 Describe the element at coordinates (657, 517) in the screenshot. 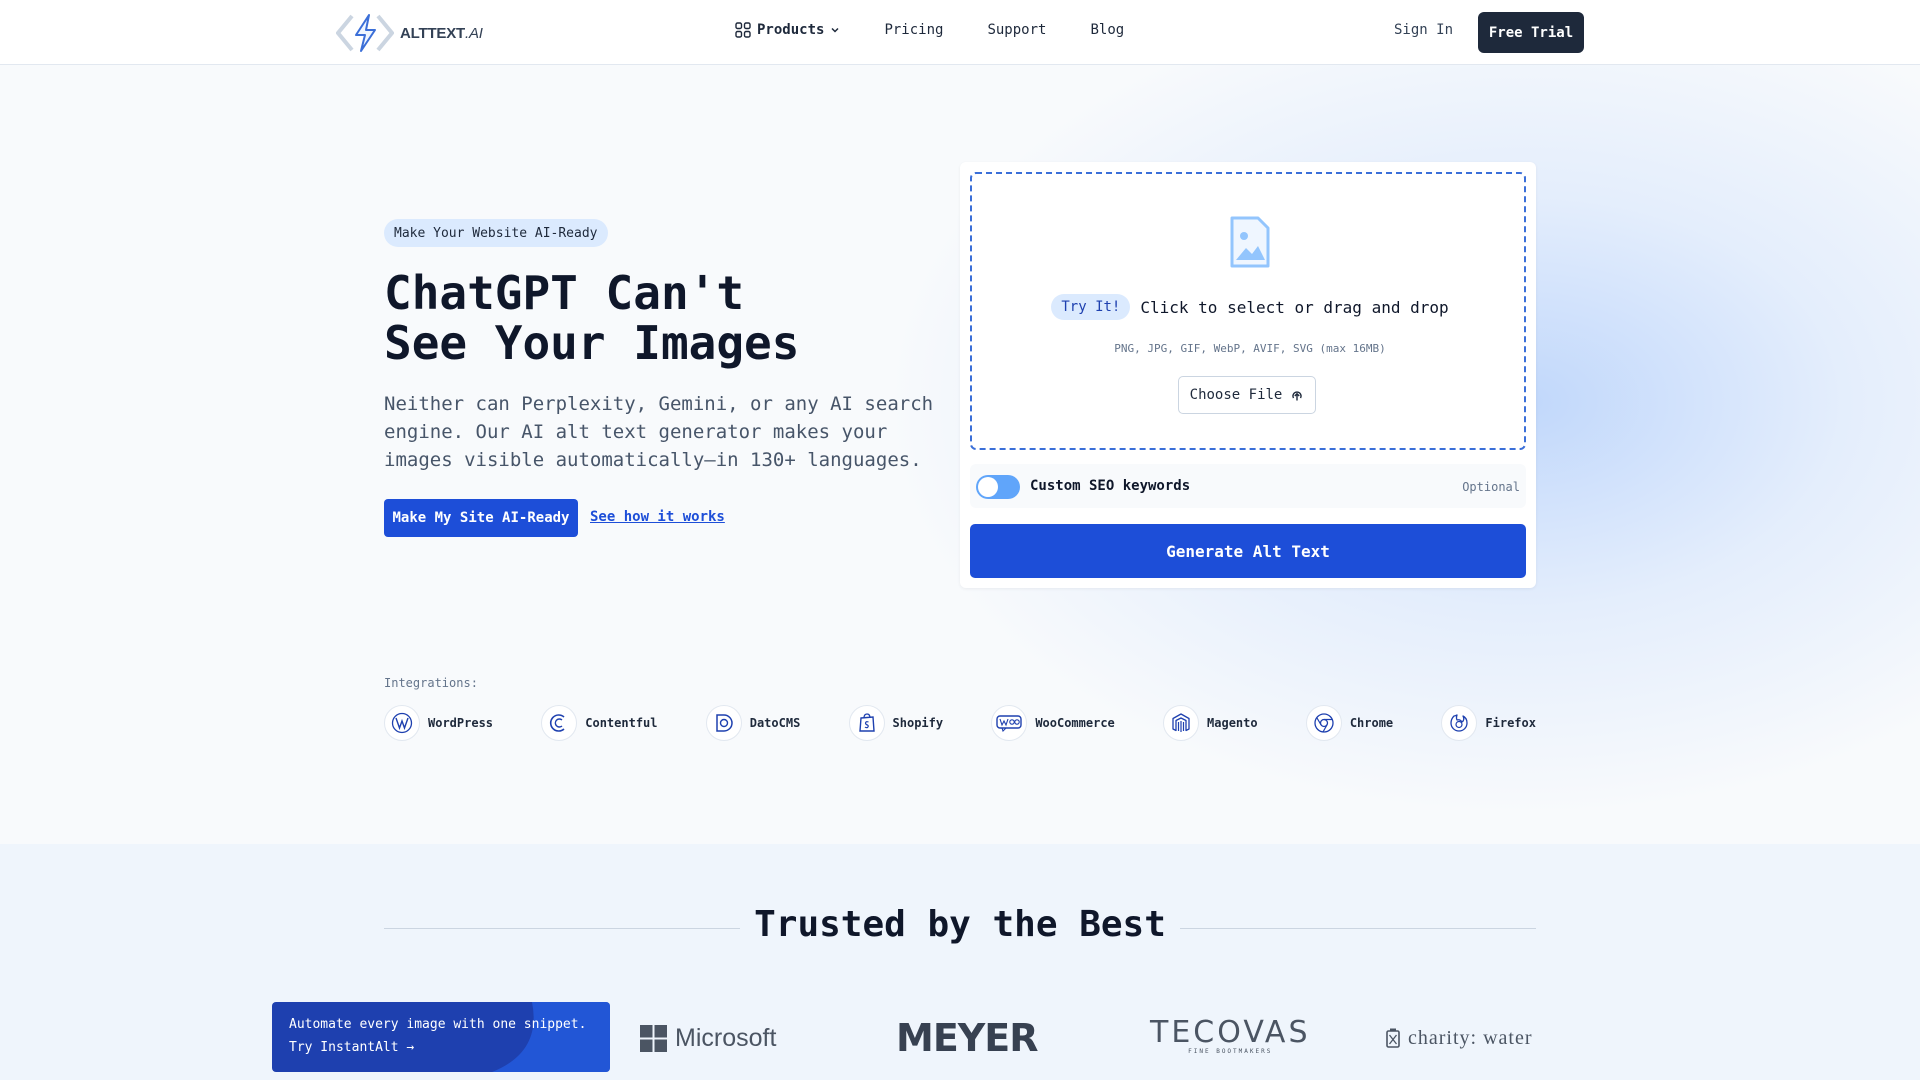

I see `see-how-it-works-link: See how it works` at that location.